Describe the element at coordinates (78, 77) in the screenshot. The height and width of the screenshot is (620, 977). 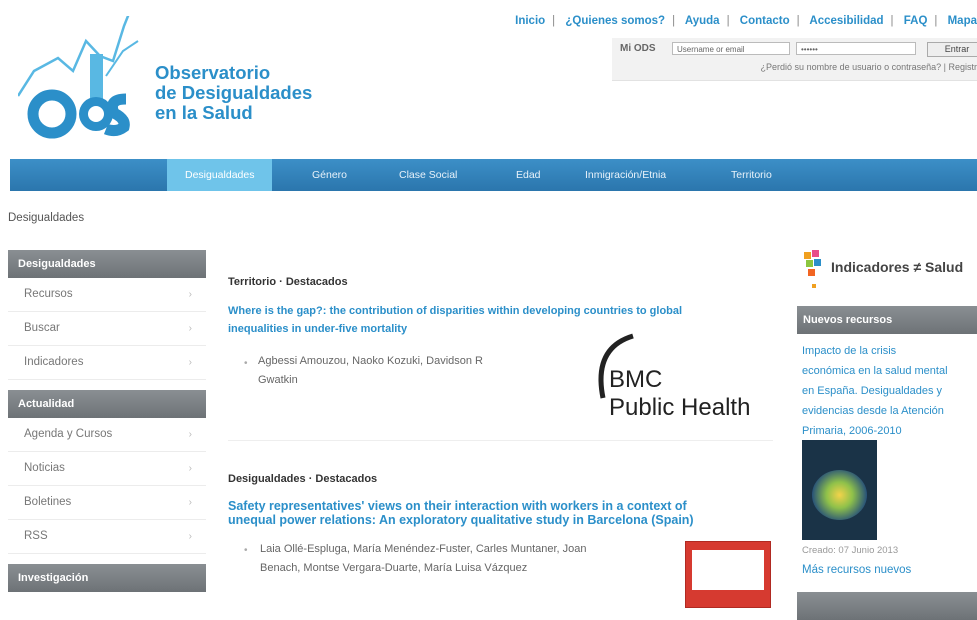
I see `ods-logo-graphic` at that location.